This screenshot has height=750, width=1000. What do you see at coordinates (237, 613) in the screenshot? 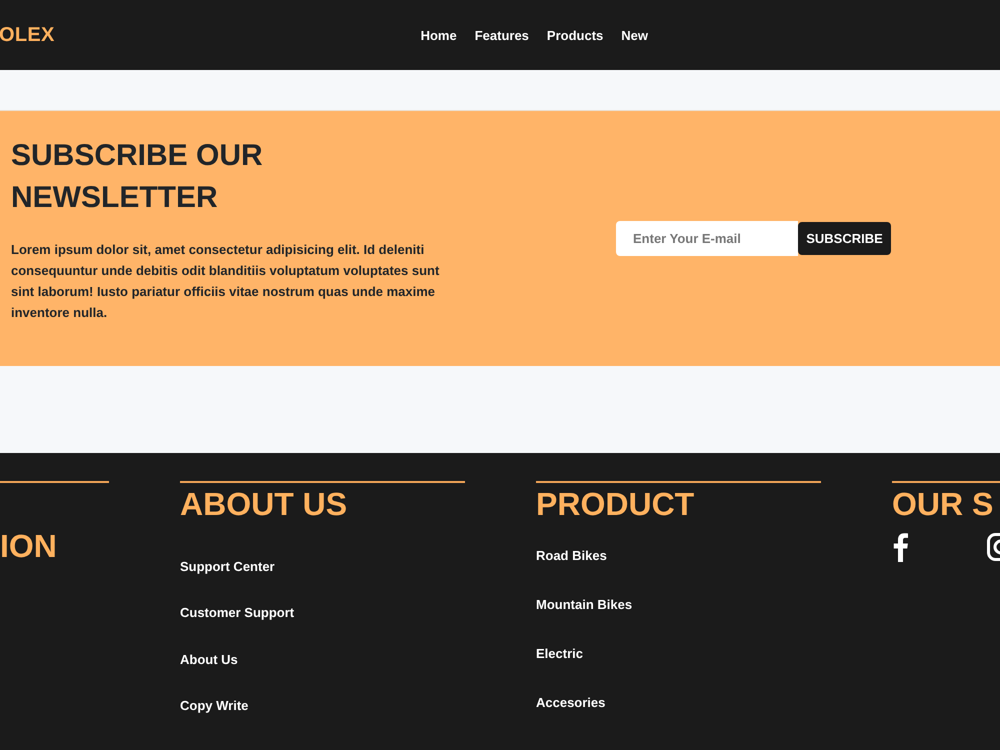
I see `footer-link: Customer Support` at bounding box center [237, 613].